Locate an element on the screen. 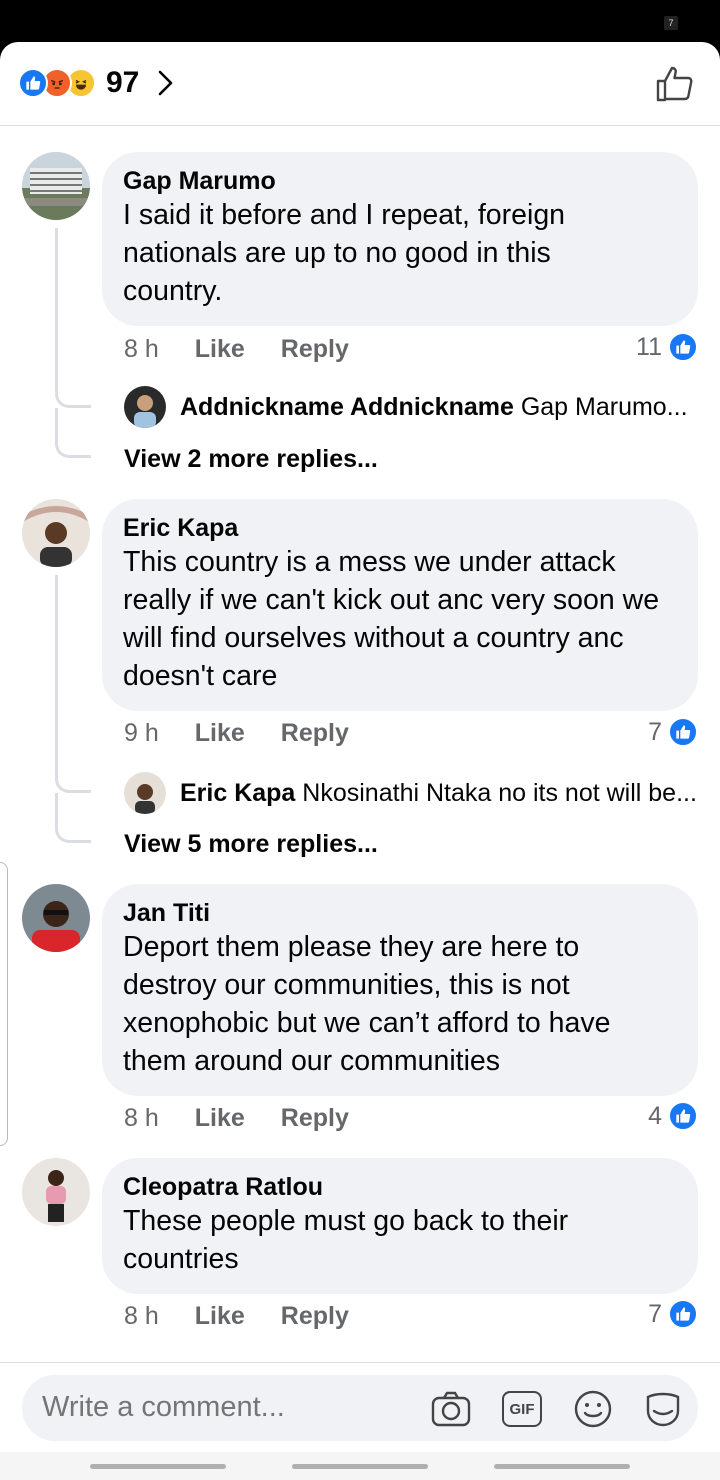 This screenshot has height=1480, width=720. comment-likes: 11 is located at coordinates (667, 347).